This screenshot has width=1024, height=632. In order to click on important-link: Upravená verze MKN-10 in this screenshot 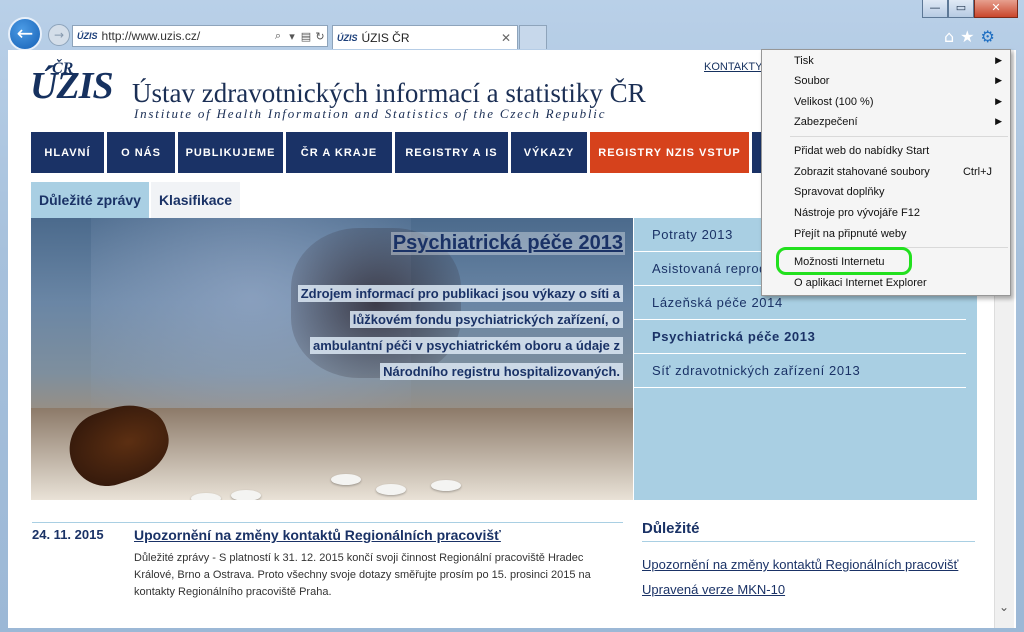, I will do `click(713, 589)`.